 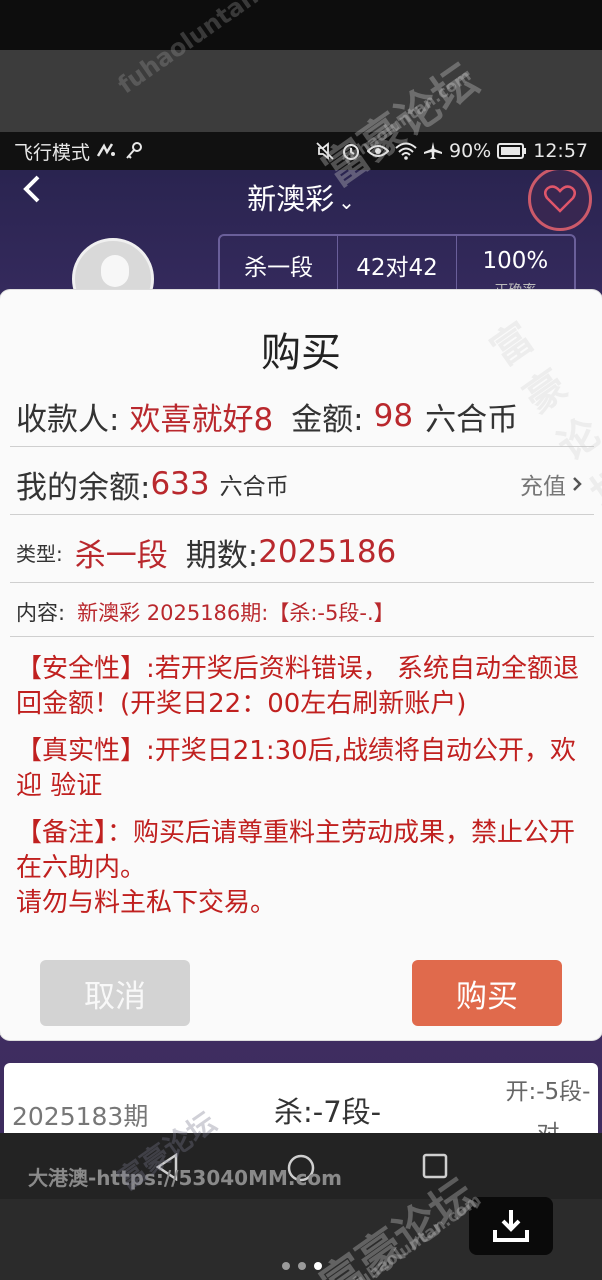 What do you see at coordinates (301, 91) in the screenshot?
I see `top-grey-band` at bounding box center [301, 91].